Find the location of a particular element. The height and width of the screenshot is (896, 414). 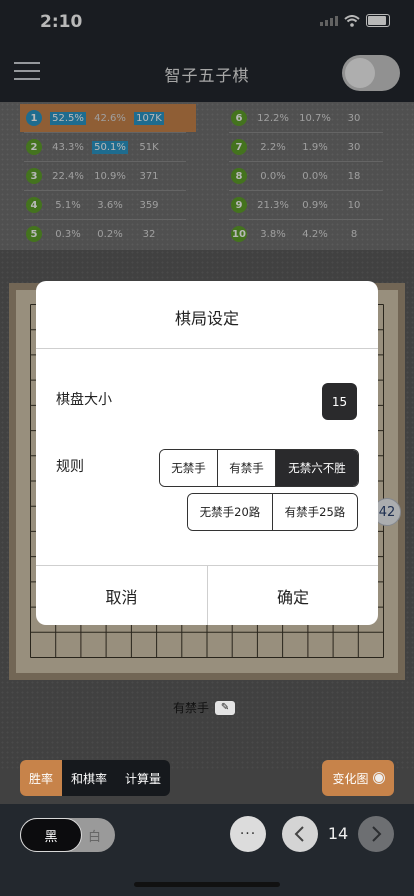

next-move-button is located at coordinates (376, 834).